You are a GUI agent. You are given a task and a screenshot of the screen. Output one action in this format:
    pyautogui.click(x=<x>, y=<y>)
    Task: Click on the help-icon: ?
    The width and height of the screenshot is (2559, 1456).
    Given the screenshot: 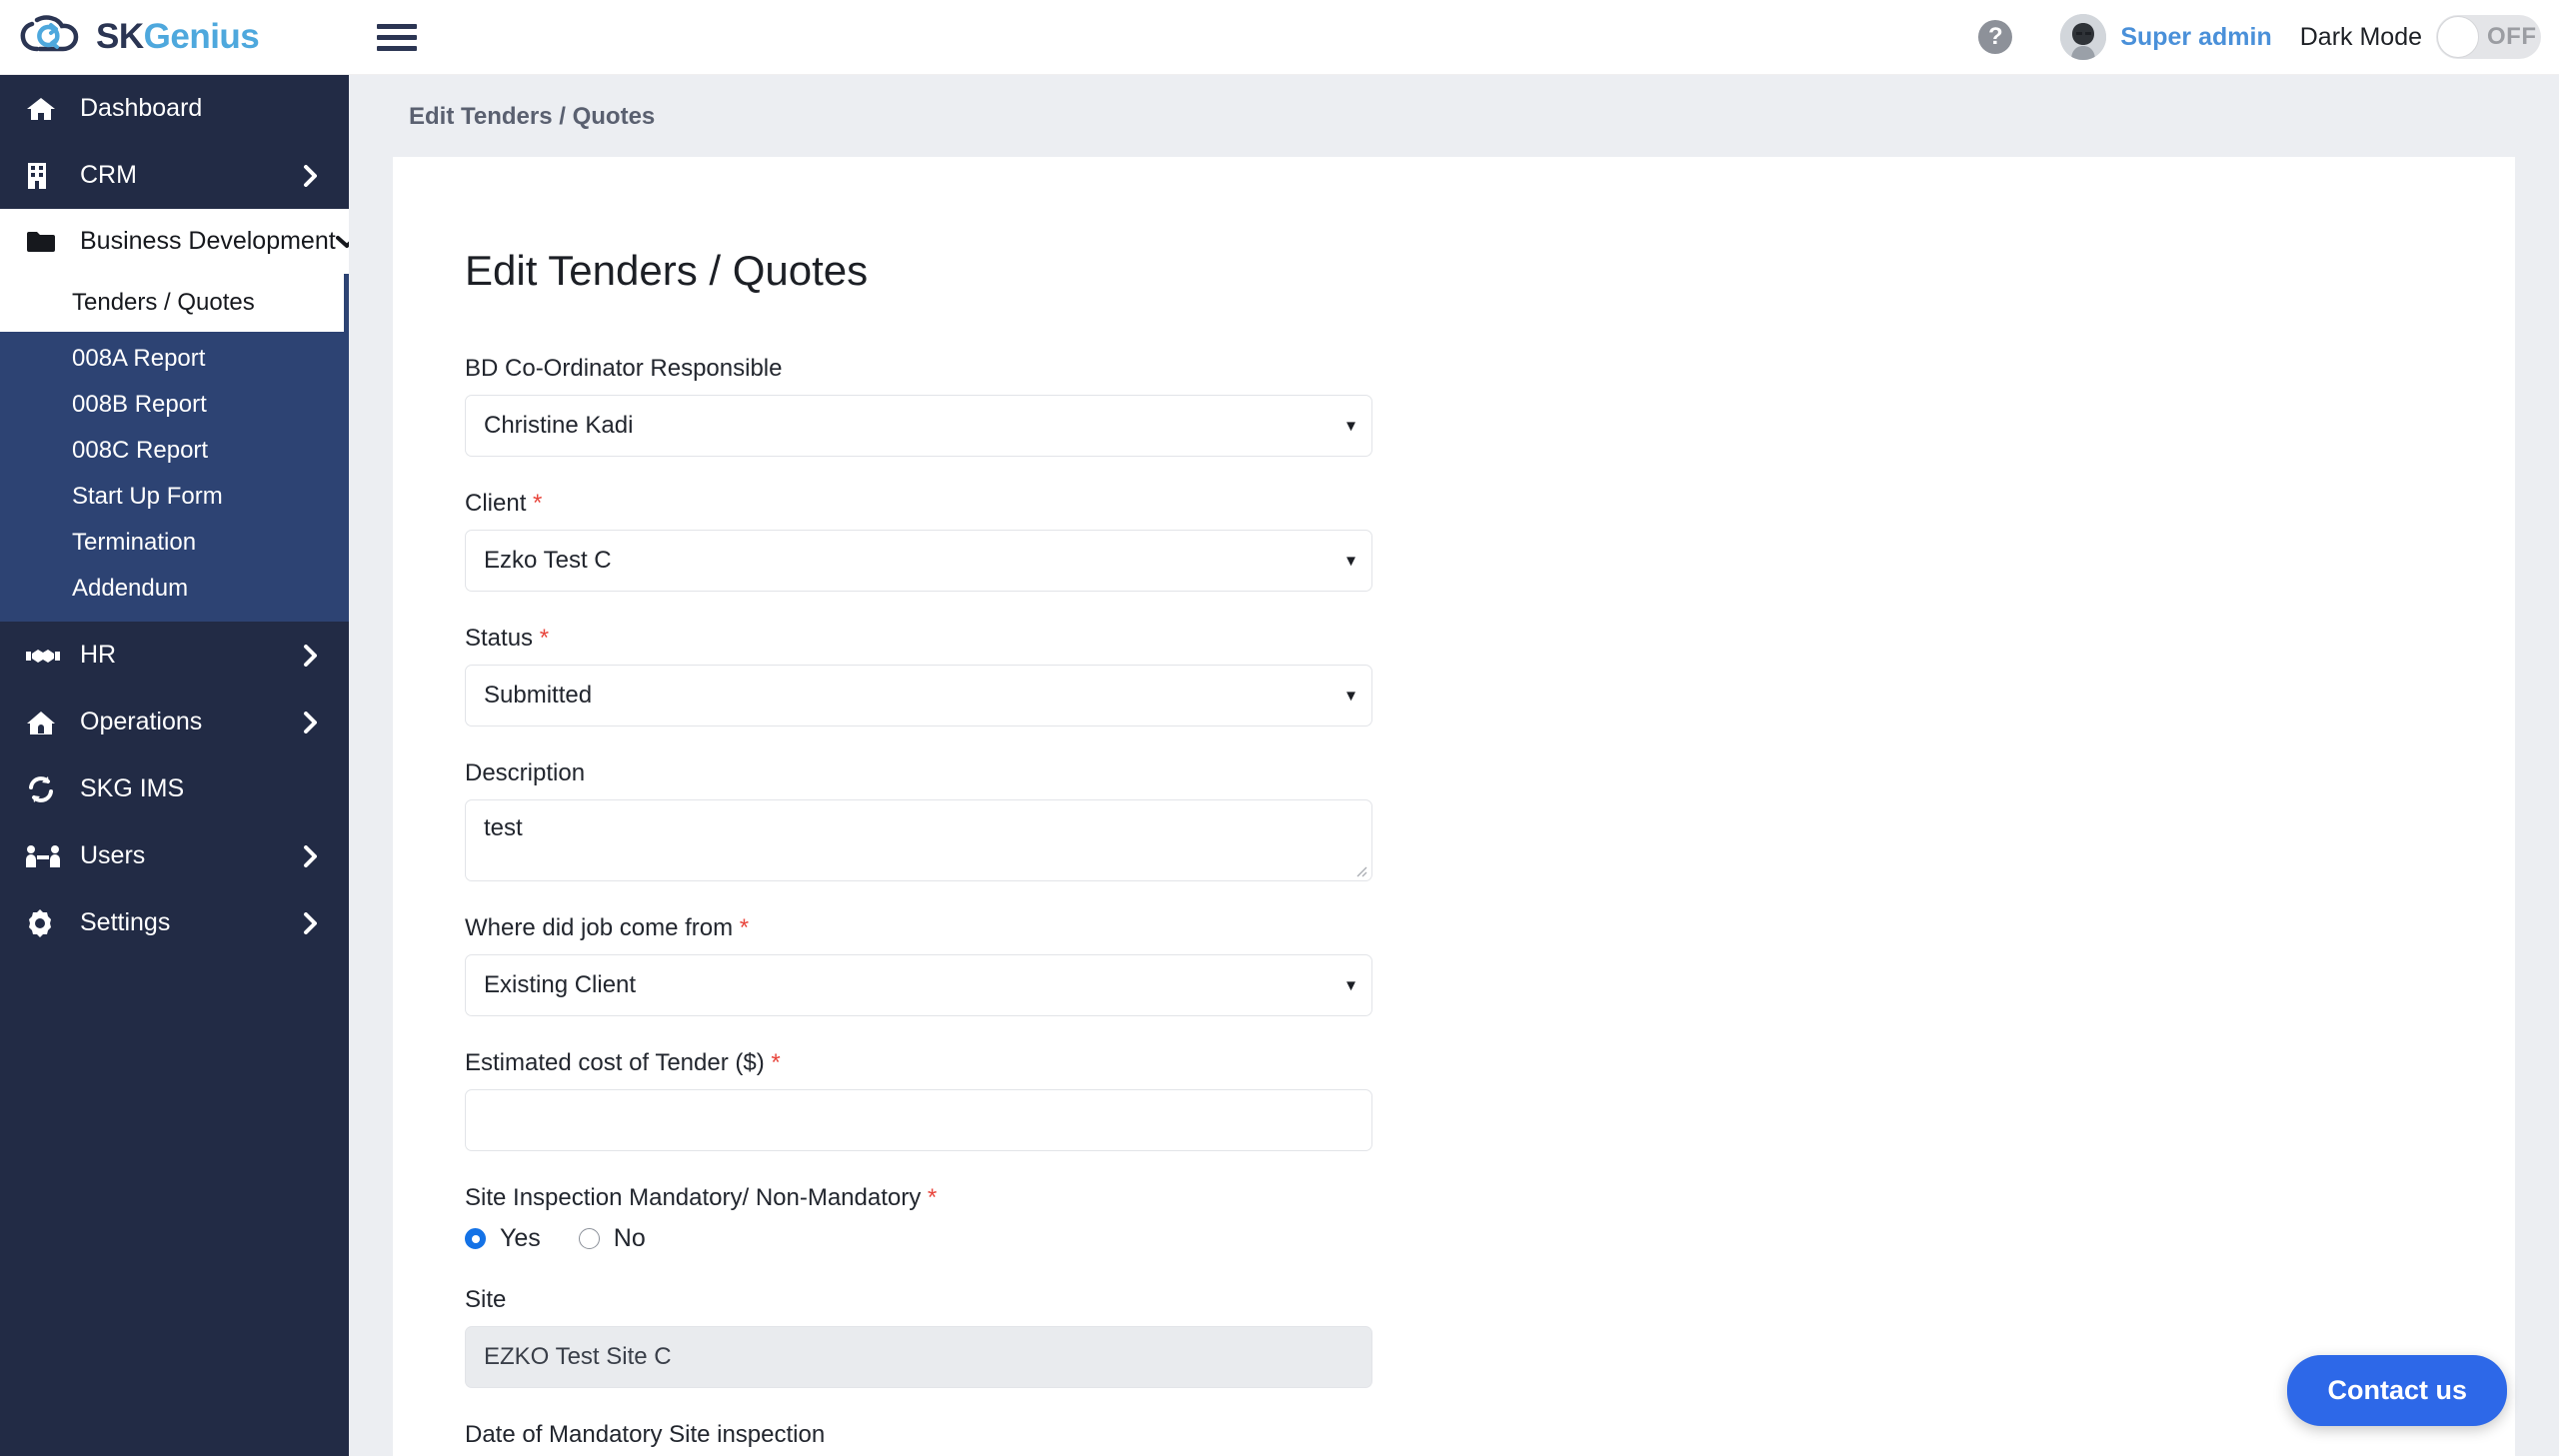 What is the action you would take?
    pyautogui.click(x=1995, y=37)
    